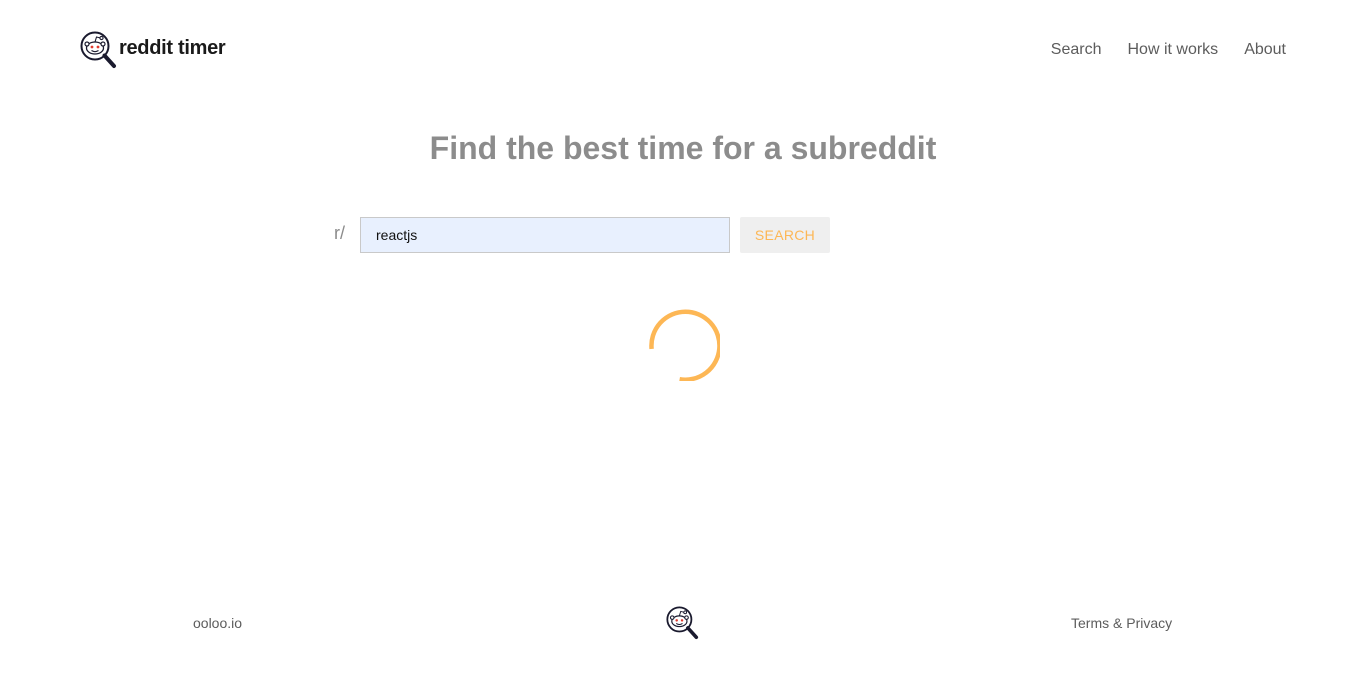 Image resolution: width=1366 pixels, height=673 pixels. What do you see at coordinates (339, 233) in the screenshot?
I see `subreddit-prefix: r/` at bounding box center [339, 233].